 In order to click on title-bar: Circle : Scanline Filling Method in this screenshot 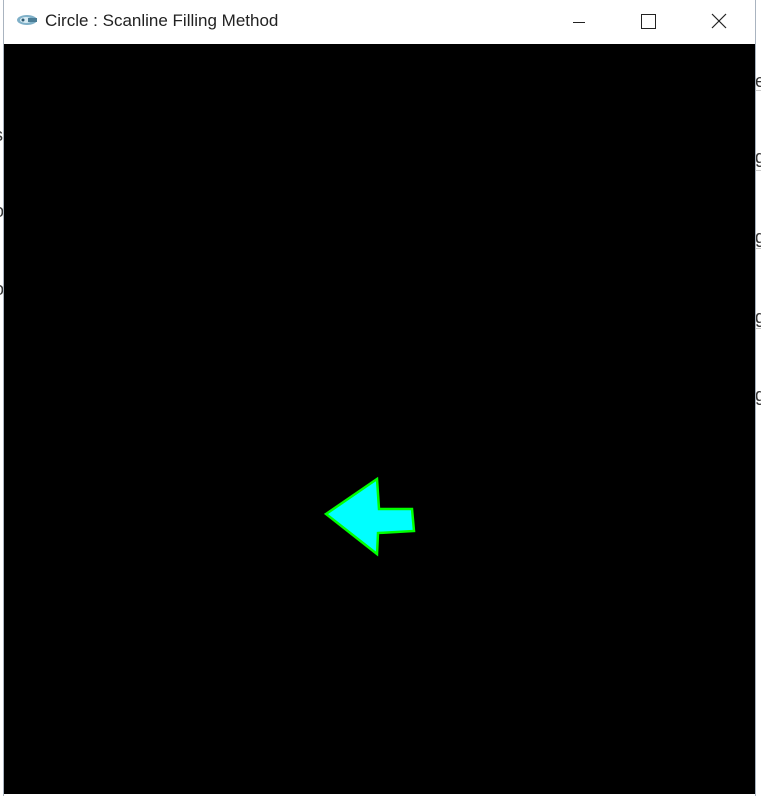, I will do `click(379, 22)`.